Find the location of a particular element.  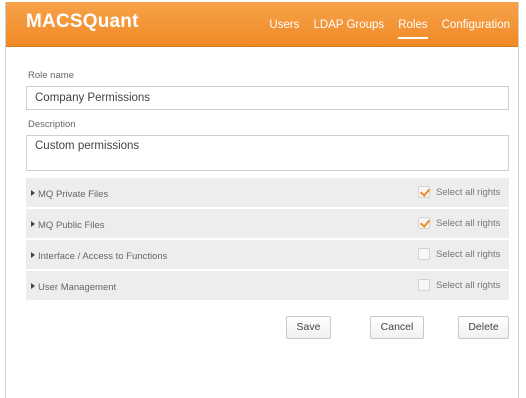

description-textarea: Custom permissions is located at coordinates (267, 153).